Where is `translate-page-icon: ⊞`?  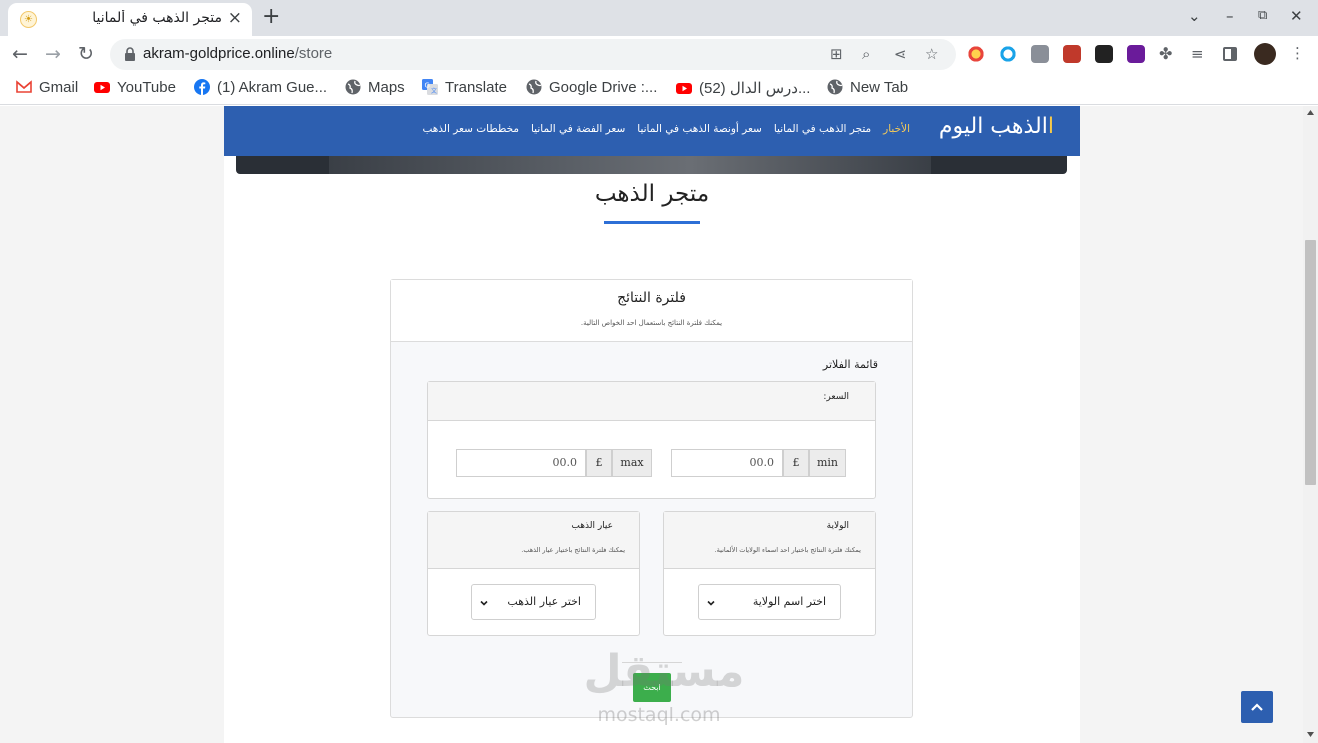
translate-page-icon: ⊞ is located at coordinates (836, 54).